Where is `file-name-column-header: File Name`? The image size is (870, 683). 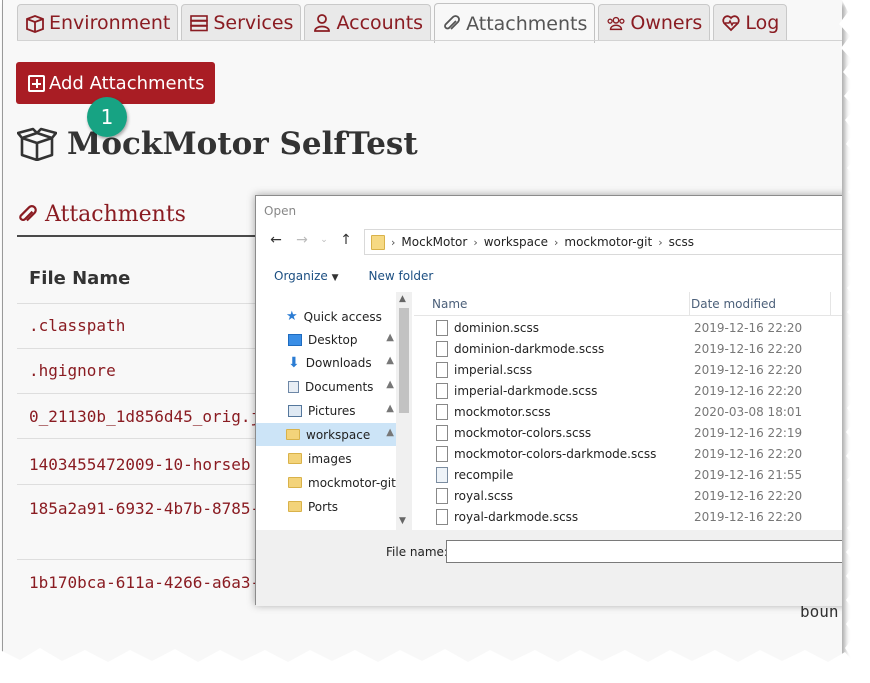
file-name-column-header: File Name is located at coordinates (80, 278).